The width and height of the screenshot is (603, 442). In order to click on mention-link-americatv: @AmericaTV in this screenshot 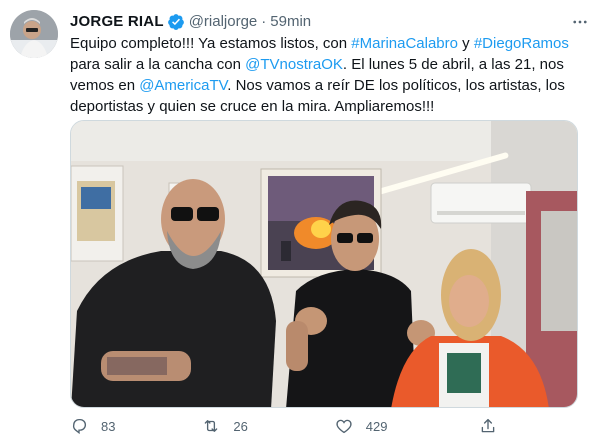, I will do `click(183, 85)`.